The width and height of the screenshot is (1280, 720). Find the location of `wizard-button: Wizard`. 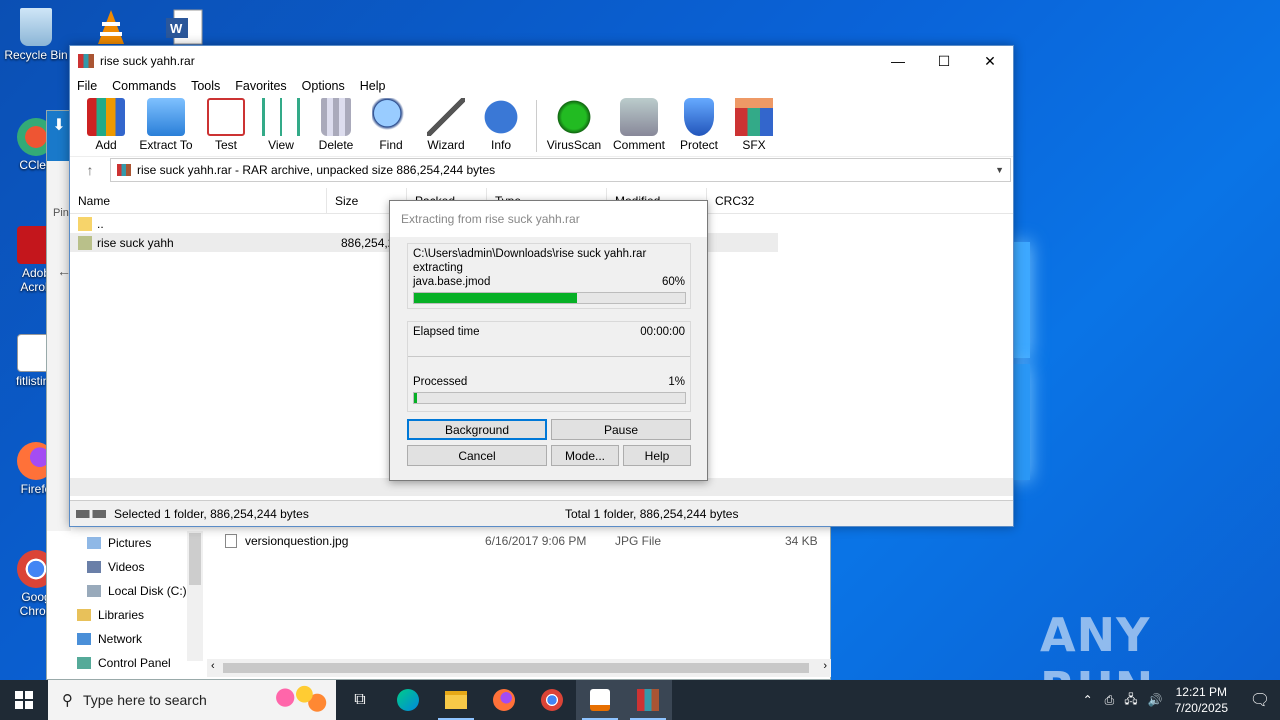

wizard-button: Wizard is located at coordinates (446, 124).